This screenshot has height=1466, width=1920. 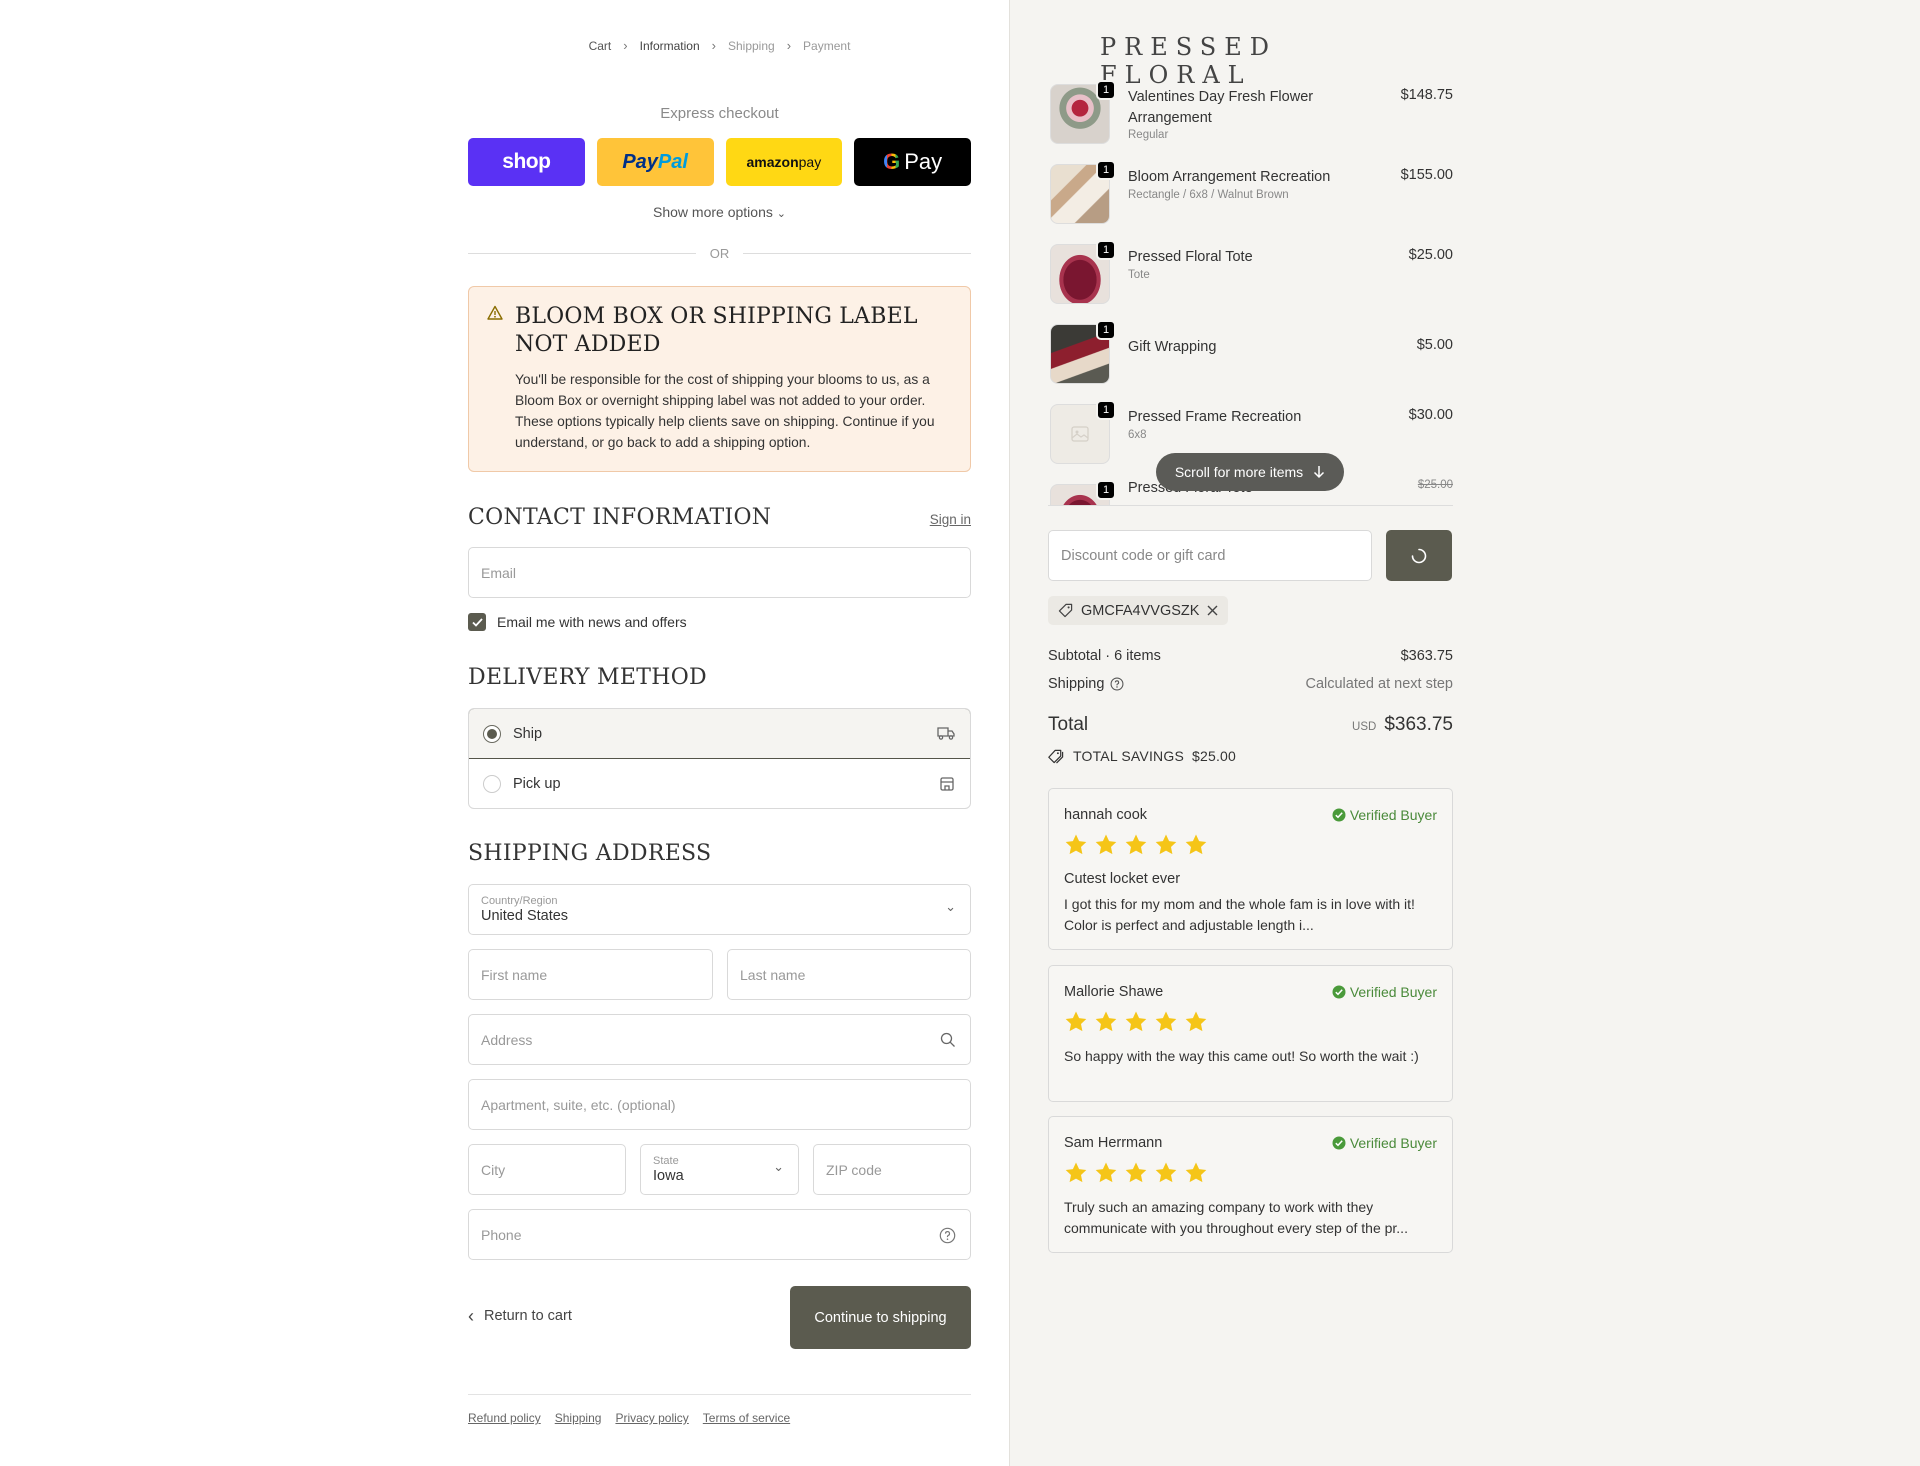 I want to click on item-variant: 6x8, so click(x=1137, y=435).